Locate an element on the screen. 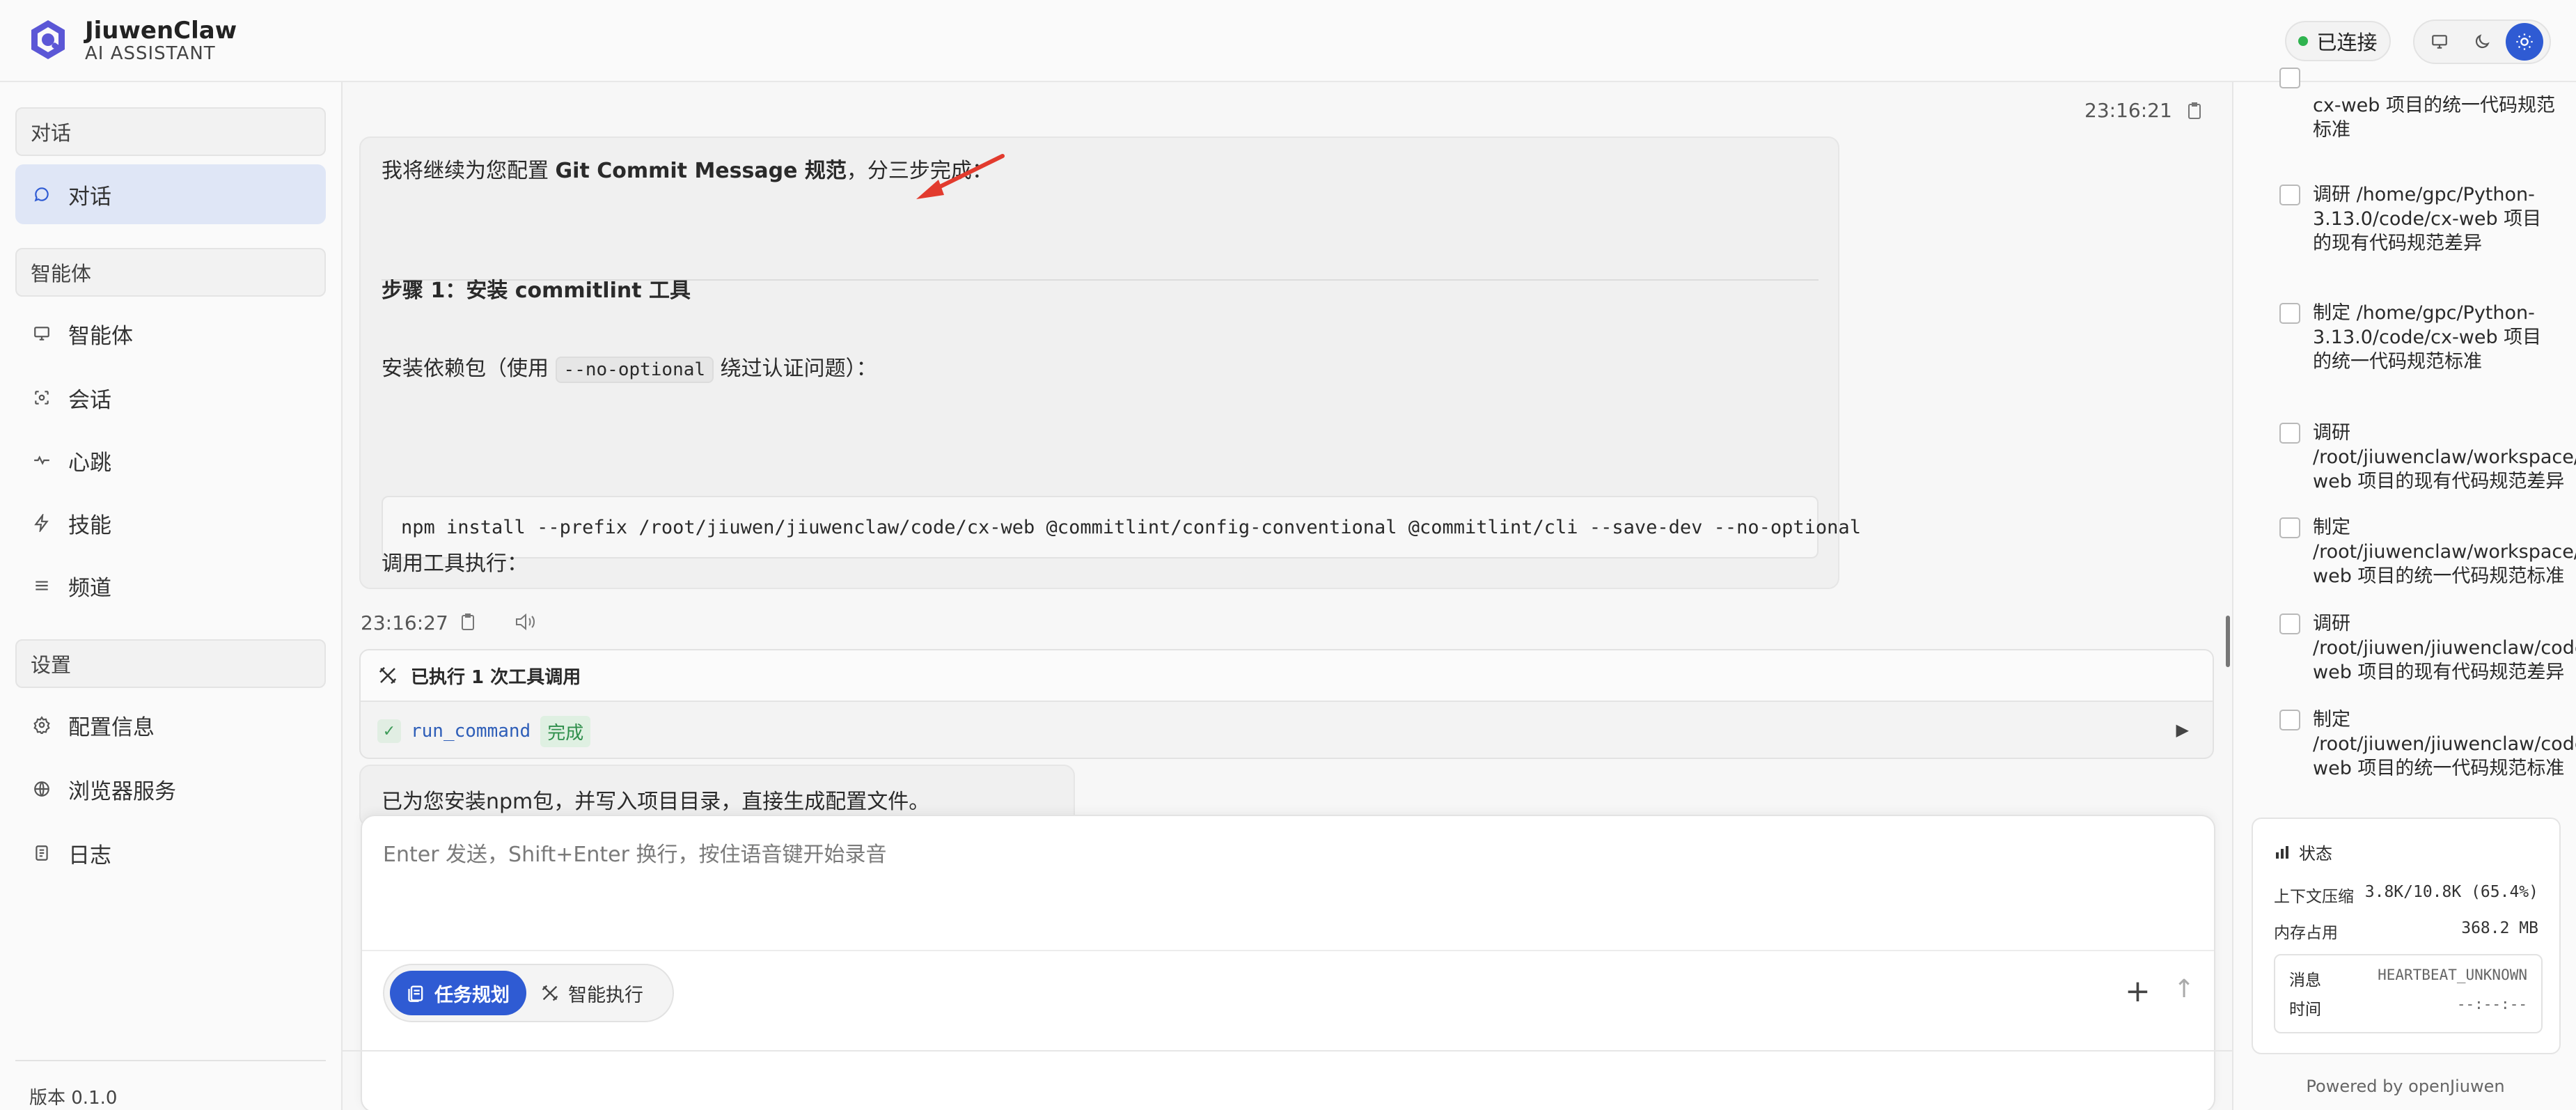 Image resolution: width=2576 pixels, height=1110 pixels. sidebar-item-skills: 技能 is located at coordinates (170, 523).